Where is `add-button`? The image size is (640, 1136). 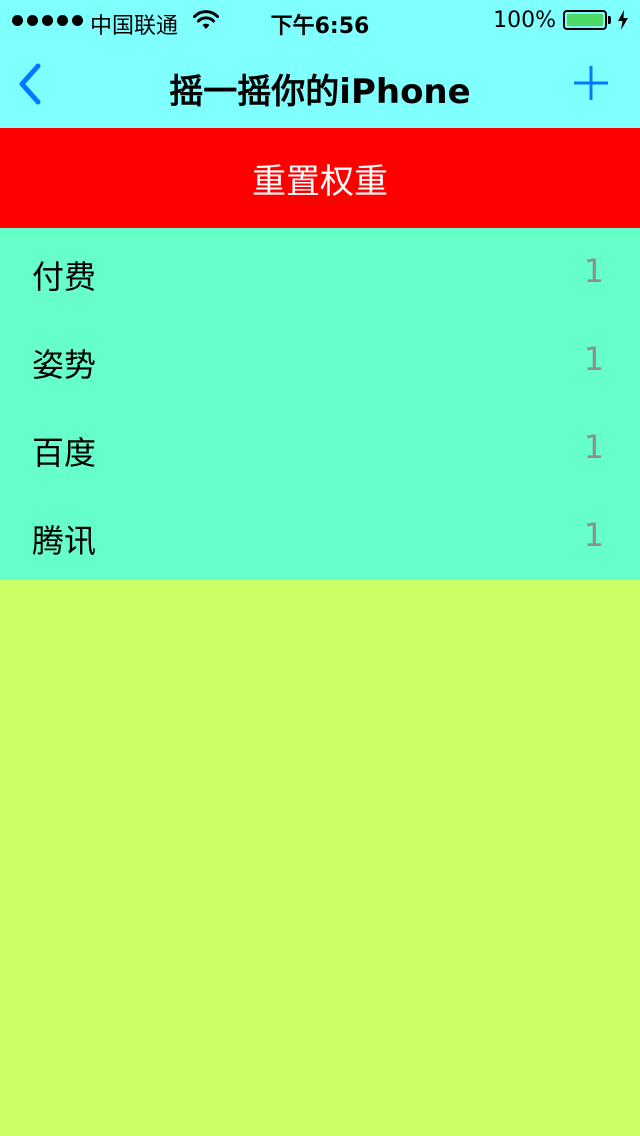
add-button is located at coordinates (591, 83).